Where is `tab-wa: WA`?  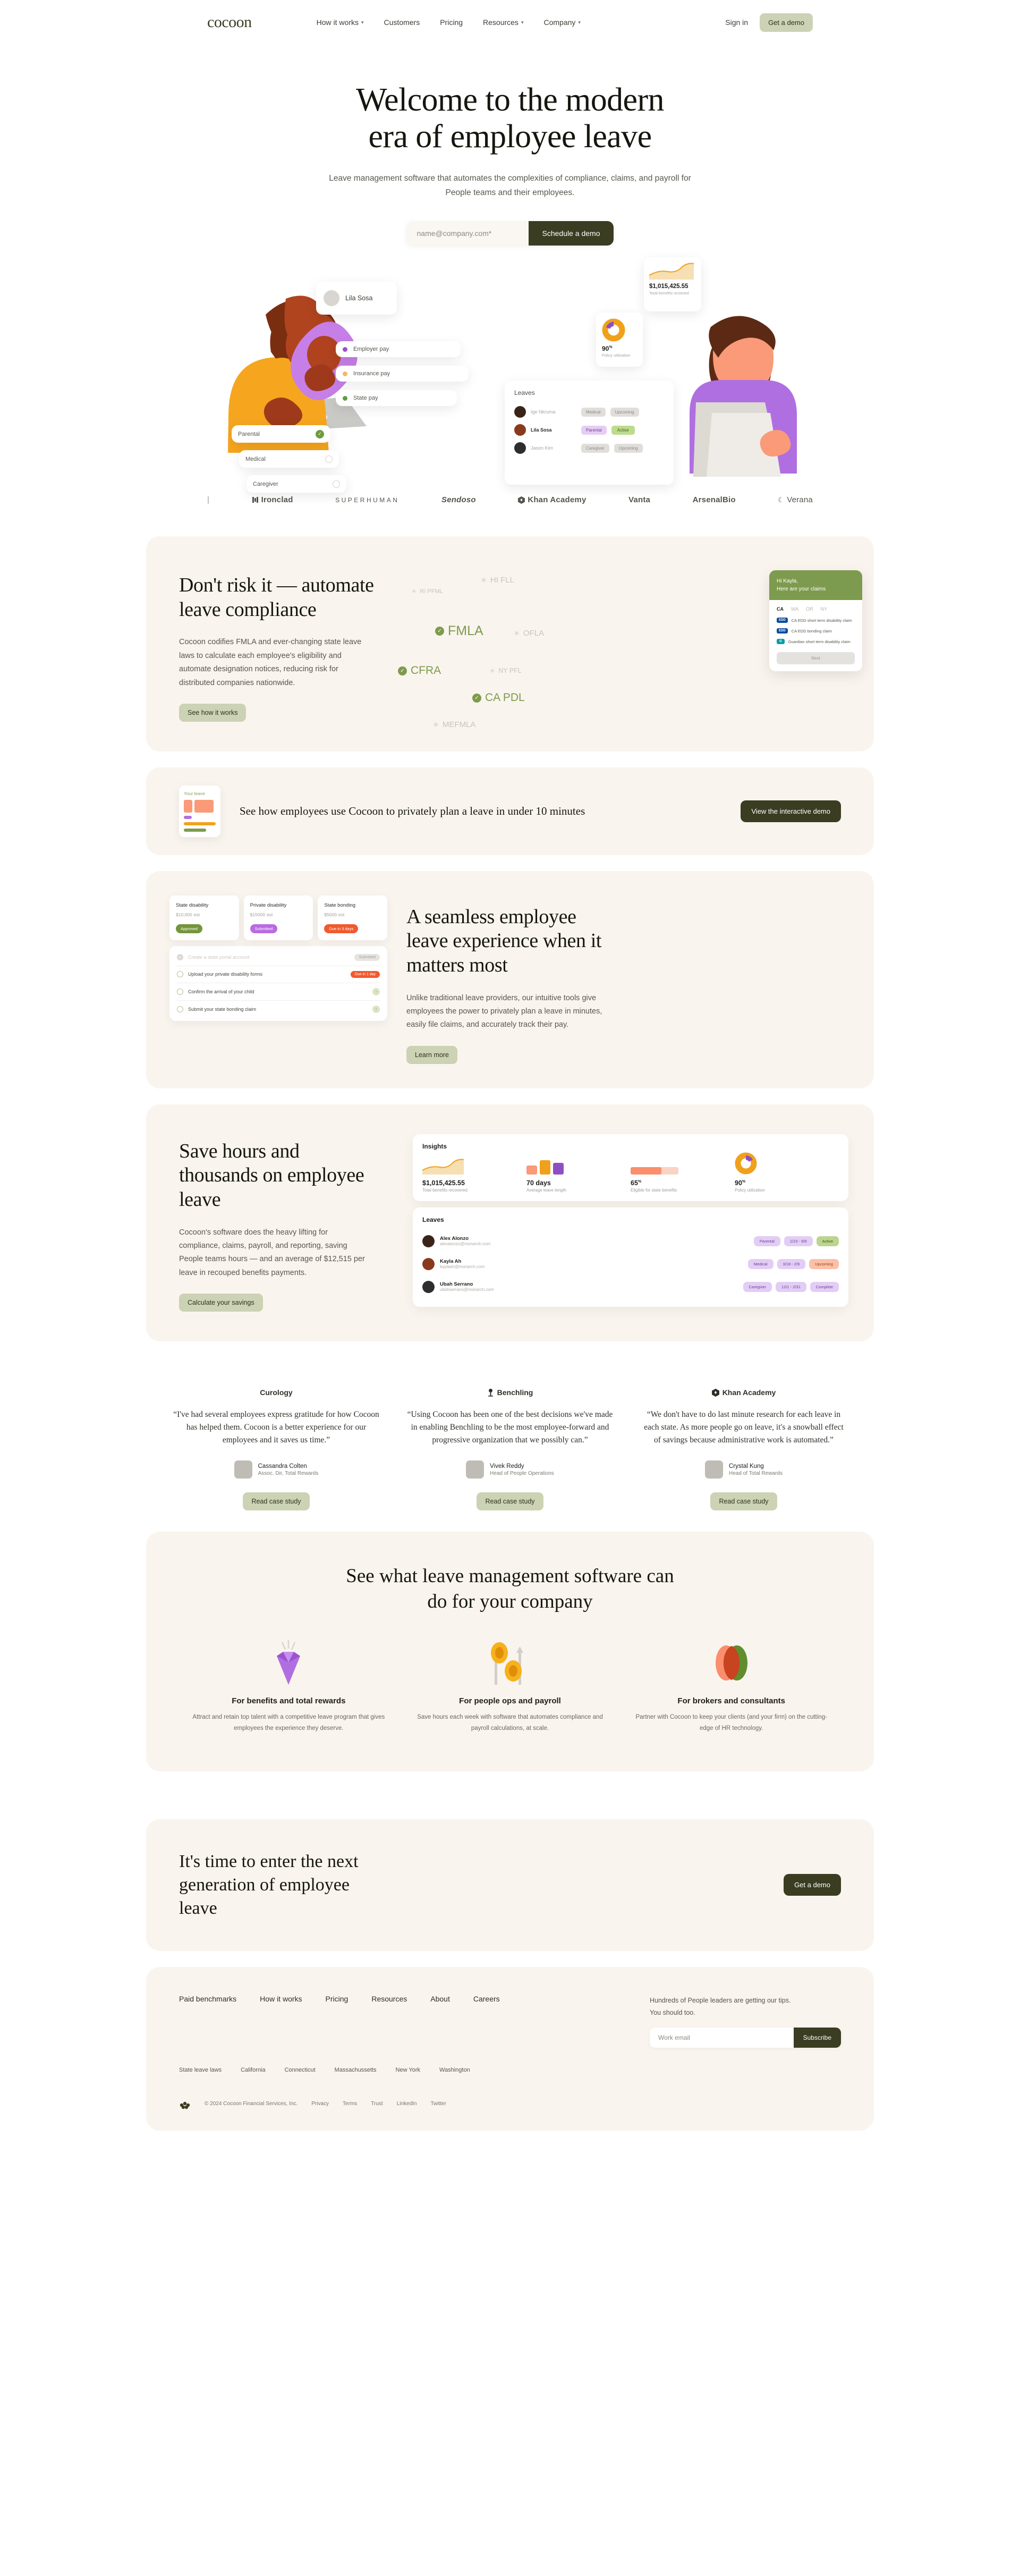 tab-wa: WA is located at coordinates (794, 609).